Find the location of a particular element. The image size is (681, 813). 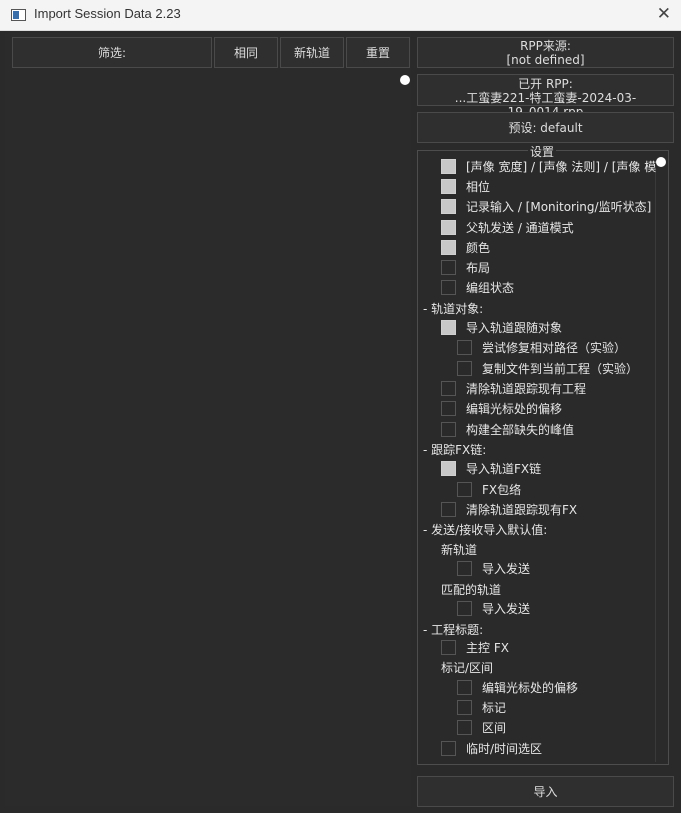

reset-button: 重置 is located at coordinates (378, 52).